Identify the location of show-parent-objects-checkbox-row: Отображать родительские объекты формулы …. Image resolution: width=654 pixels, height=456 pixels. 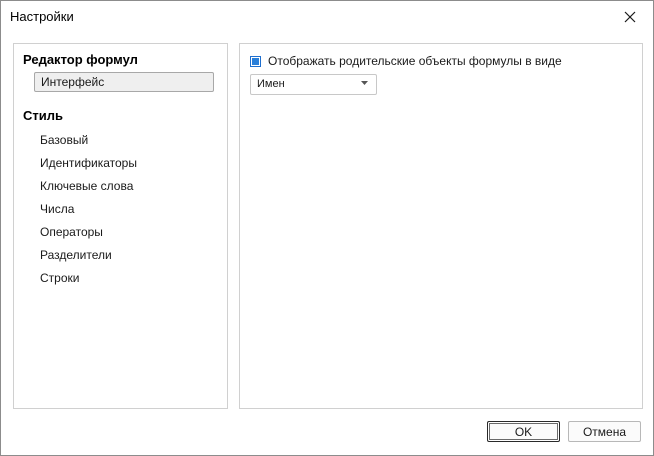
(406, 61).